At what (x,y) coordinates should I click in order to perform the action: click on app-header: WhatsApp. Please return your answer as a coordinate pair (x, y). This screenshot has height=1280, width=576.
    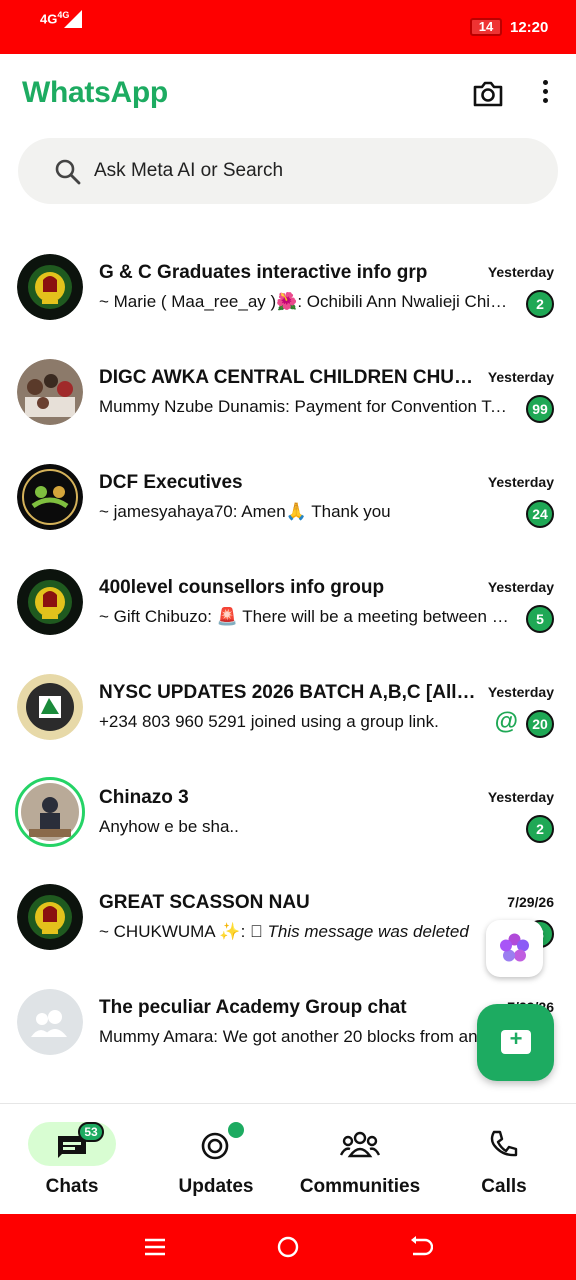
    Looking at the image, I should click on (288, 94).